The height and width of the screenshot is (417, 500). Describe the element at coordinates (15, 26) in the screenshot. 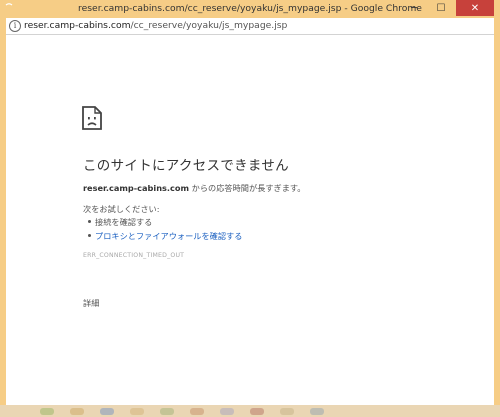

I see `info-icon: i` at that location.